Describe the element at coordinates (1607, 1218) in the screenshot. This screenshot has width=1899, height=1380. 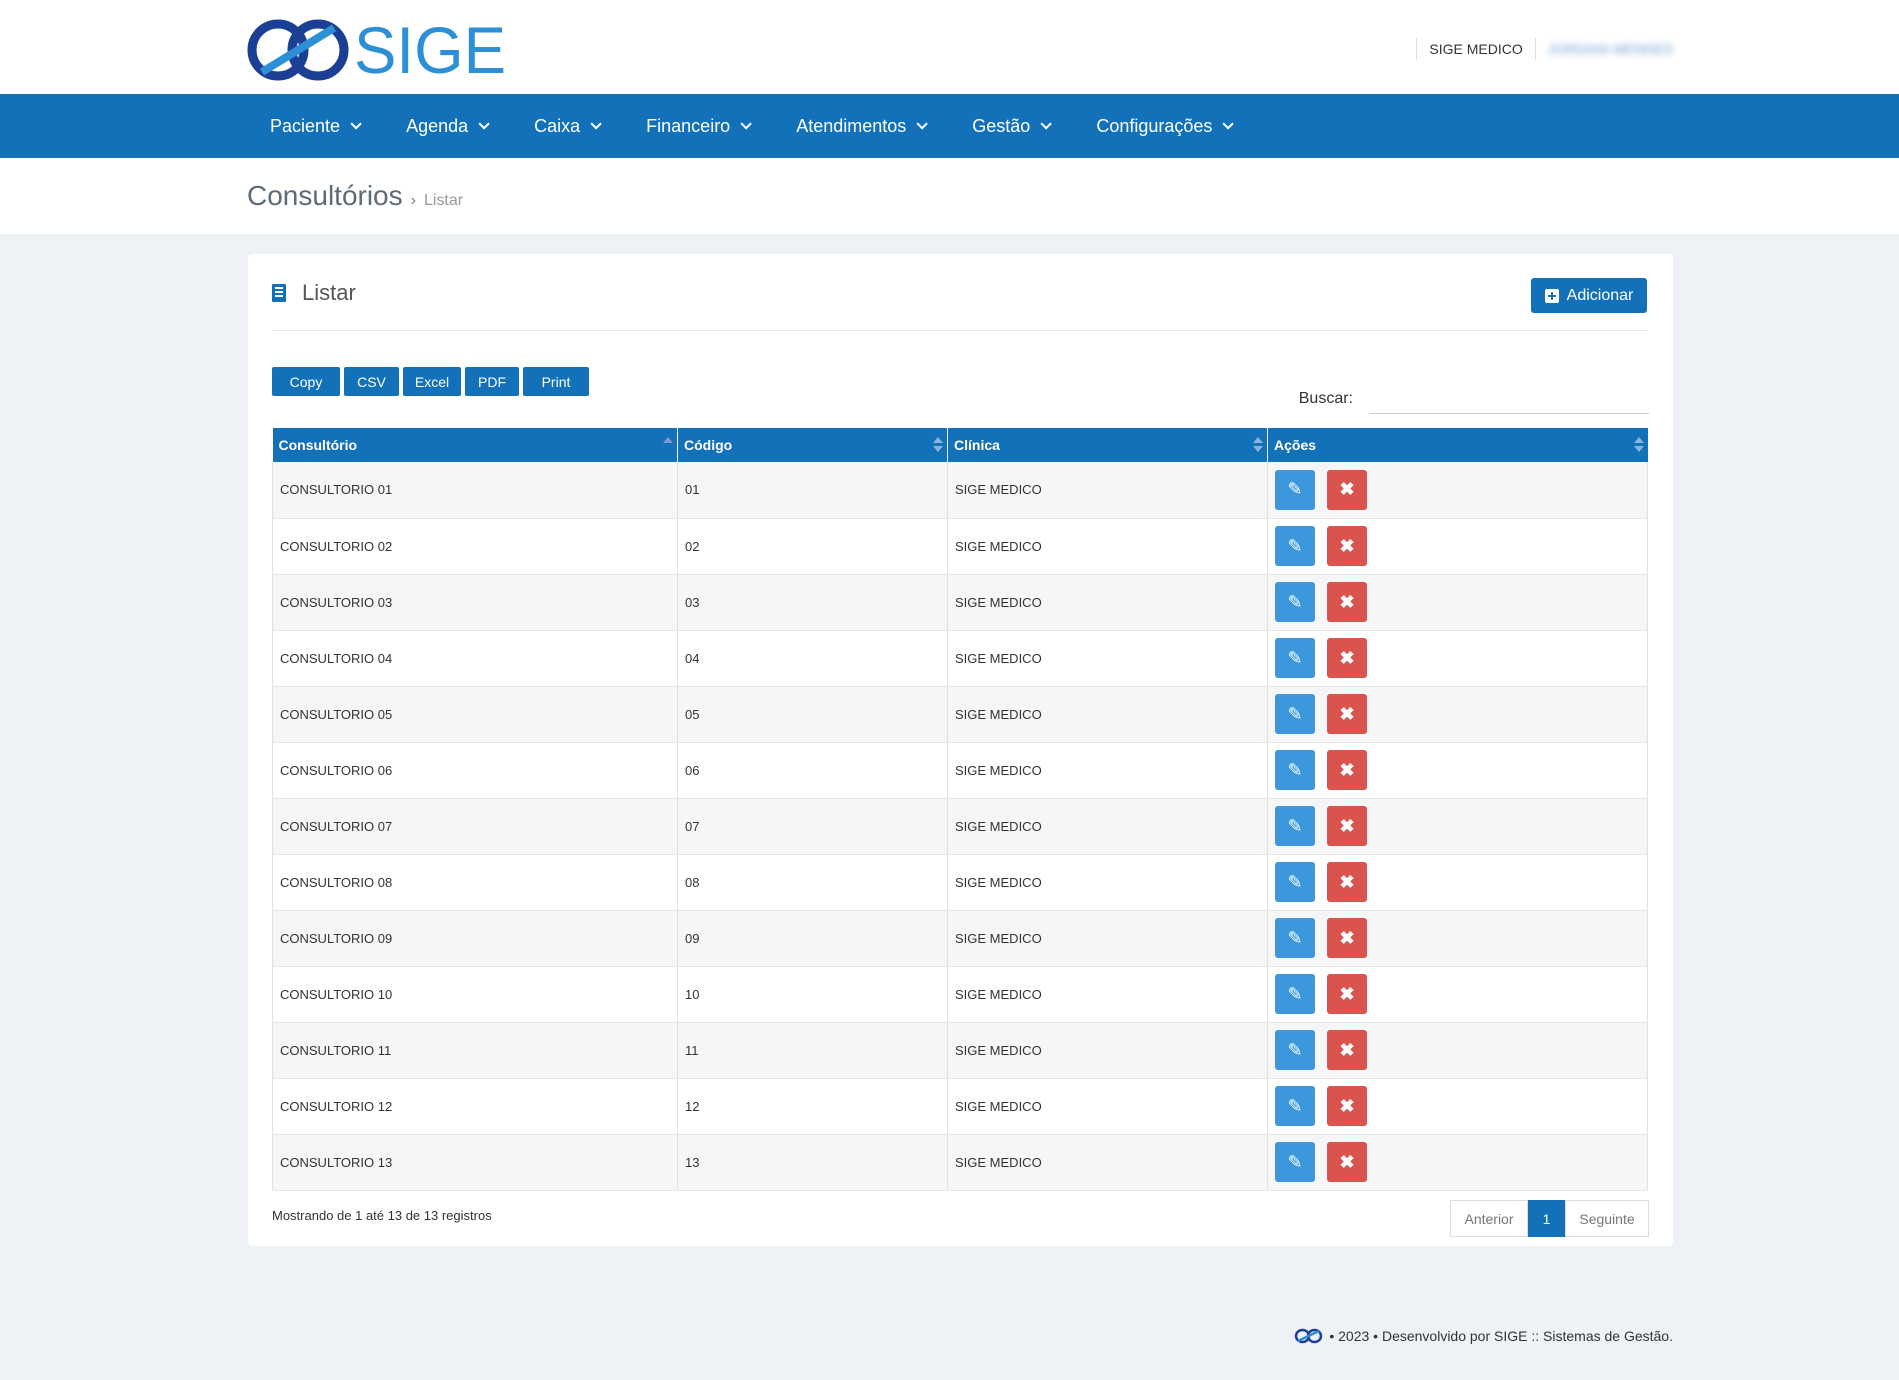
I see `pagination-next: Seguinte` at that location.